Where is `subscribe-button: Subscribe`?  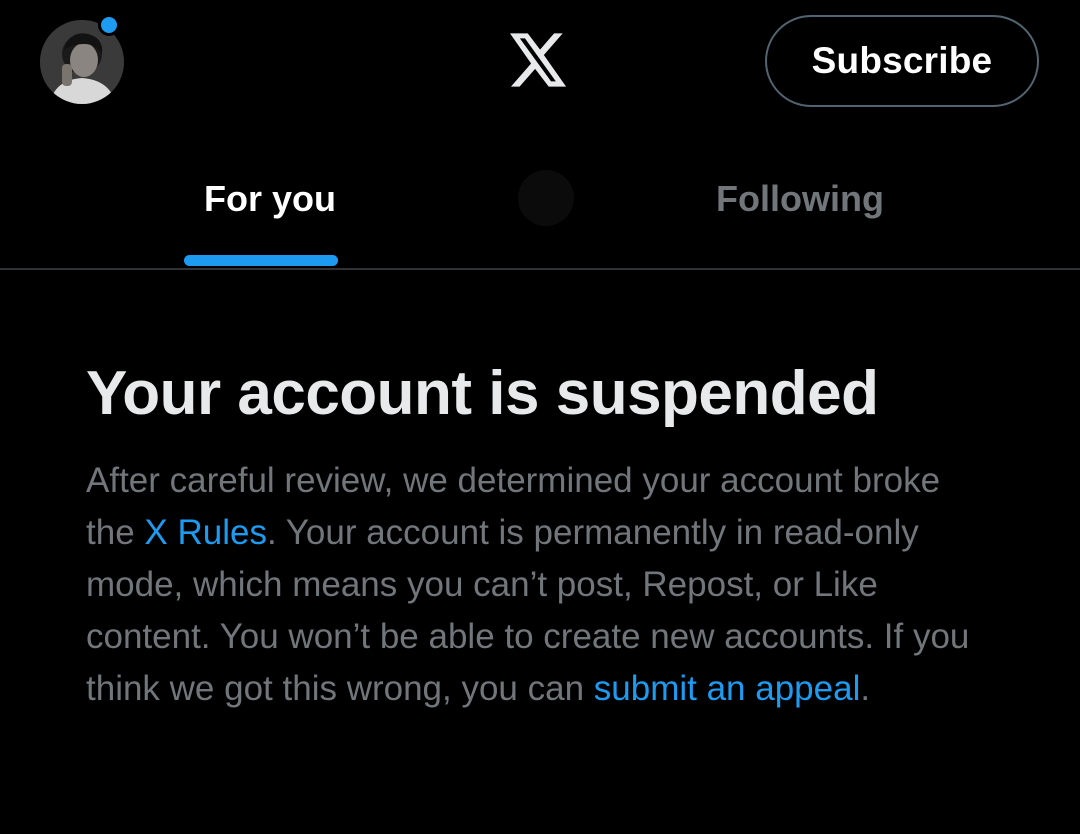 subscribe-button: Subscribe is located at coordinates (902, 61).